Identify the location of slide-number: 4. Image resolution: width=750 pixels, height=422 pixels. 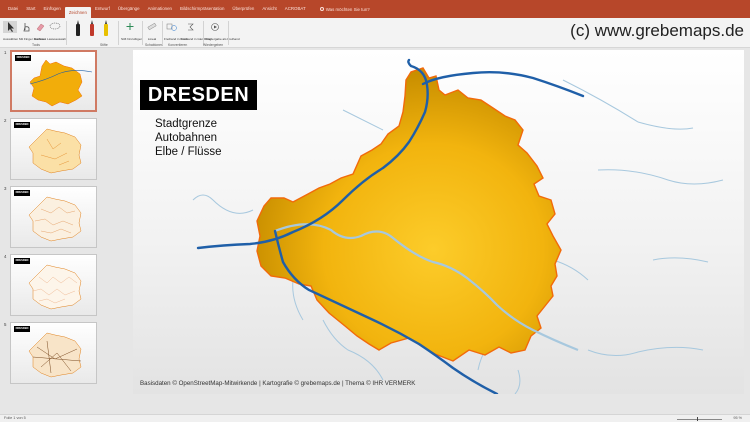
(5, 256).